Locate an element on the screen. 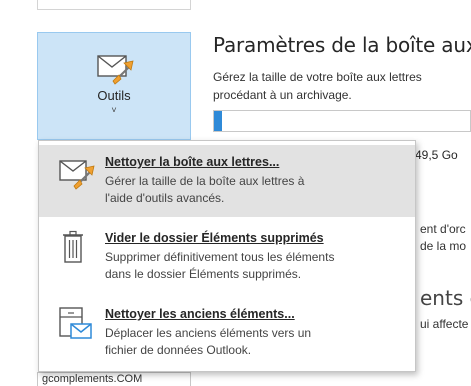 The height and width of the screenshot is (386, 471). tools-label: Outils is located at coordinates (114, 95).